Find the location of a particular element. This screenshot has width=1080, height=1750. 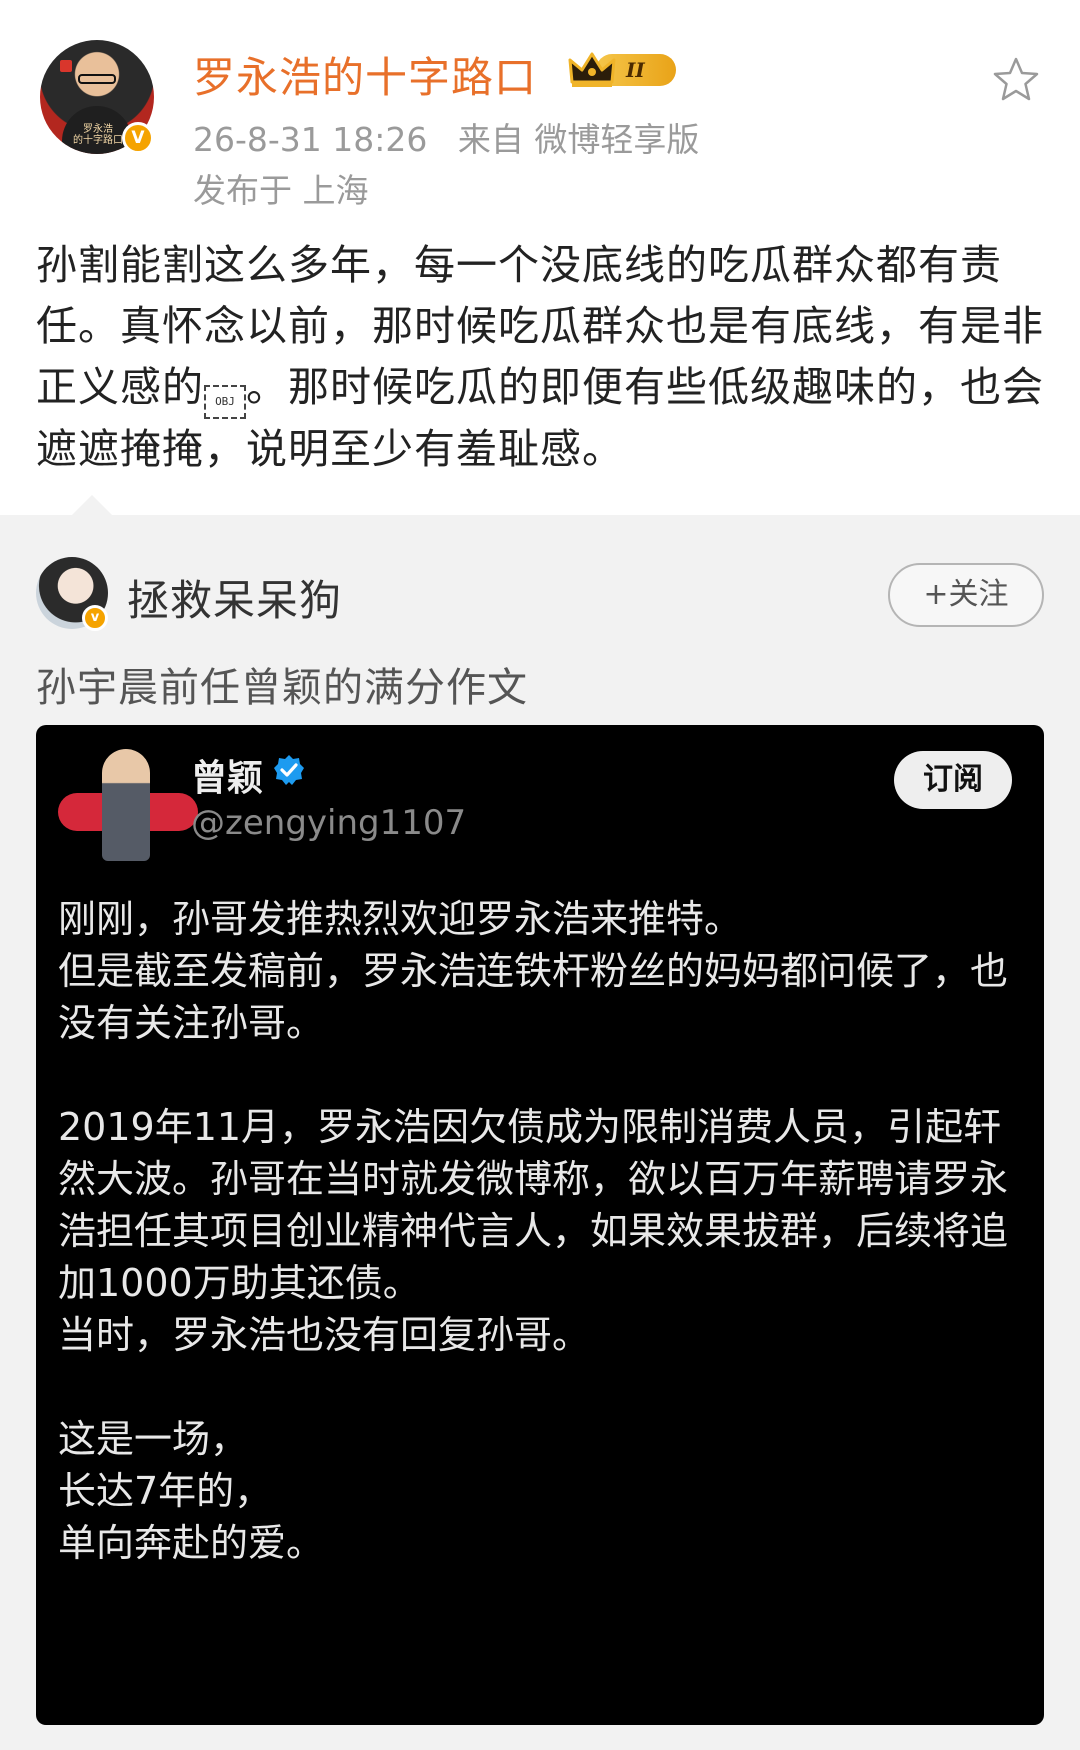

verified-badge-icon: V is located at coordinates (138, 138).